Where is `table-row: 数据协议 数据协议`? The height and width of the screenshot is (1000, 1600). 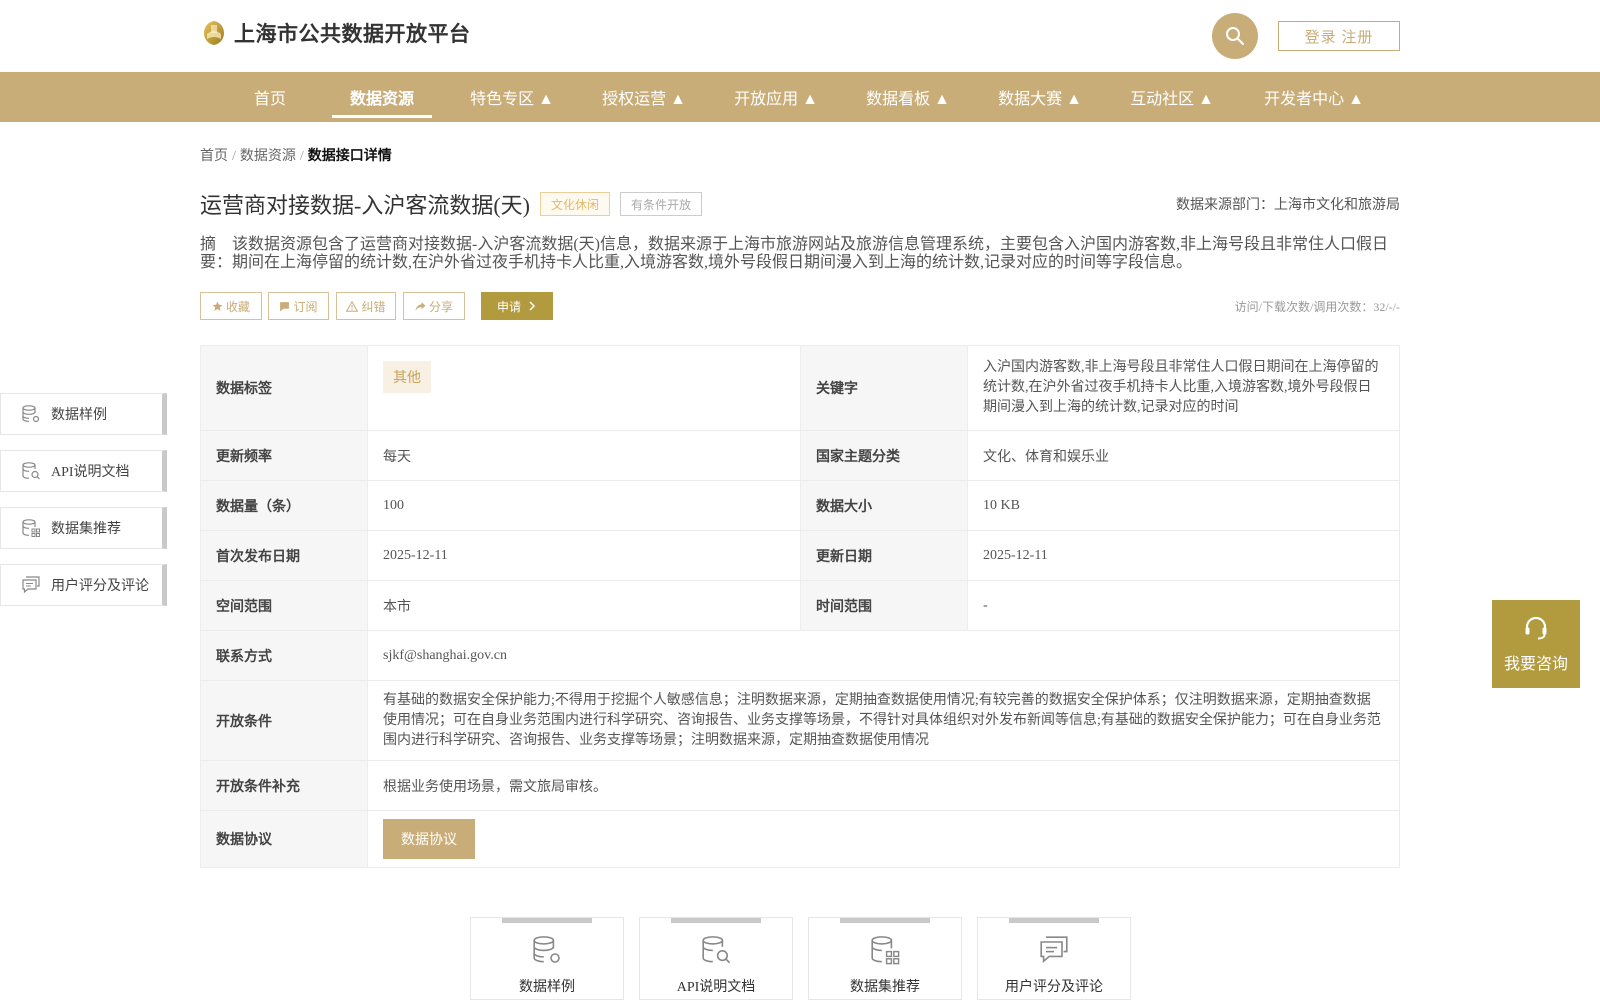
table-row: 数据协议 数据协议 is located at coordinates (800, 839).